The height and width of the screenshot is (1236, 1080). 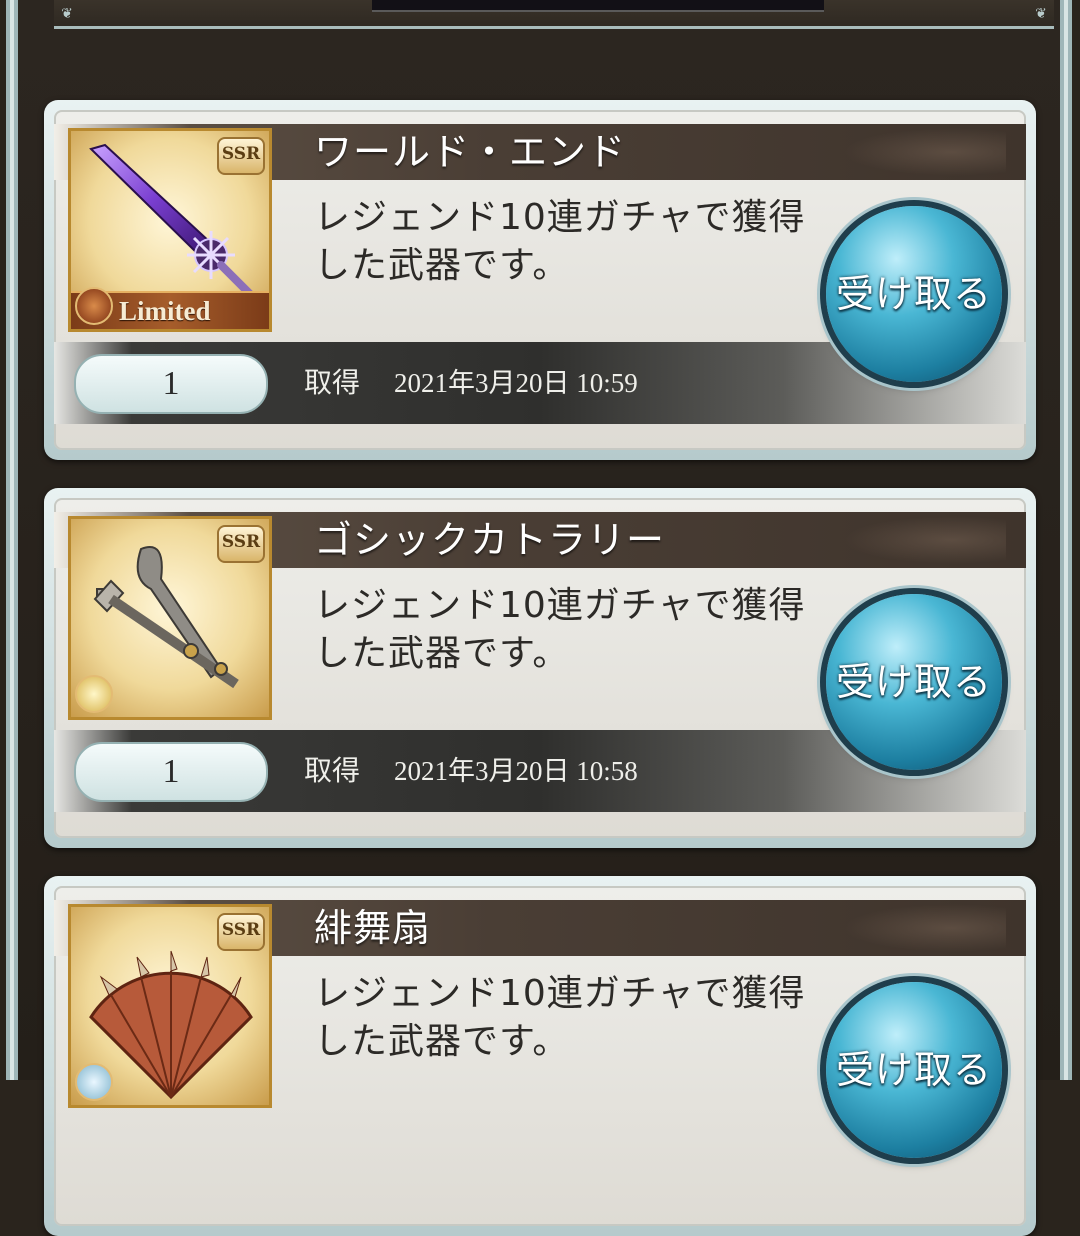 I want to click on wind-element-icon, so click(x=94, y=1082).